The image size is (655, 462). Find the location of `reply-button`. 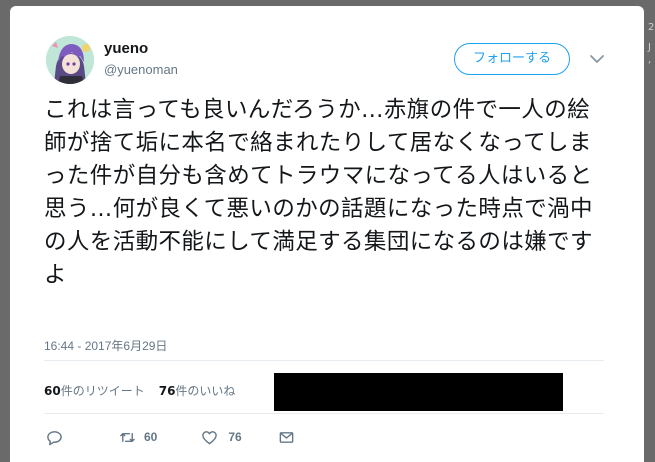

reply-button is located at coordinates (54, 437).